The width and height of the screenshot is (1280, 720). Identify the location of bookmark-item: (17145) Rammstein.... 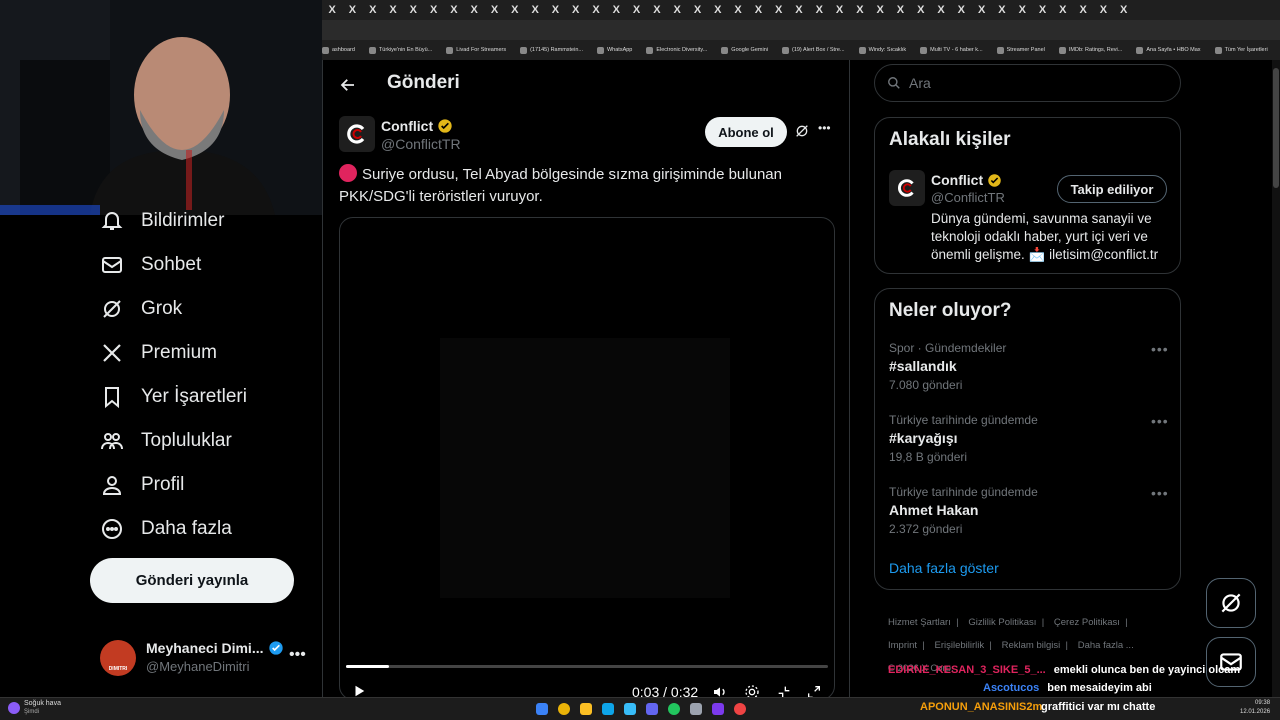
(551, 50).